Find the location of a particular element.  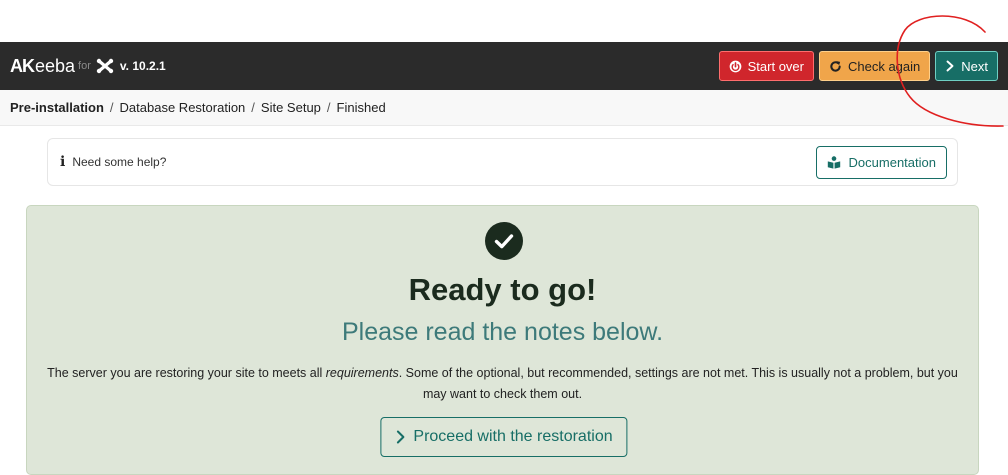

brand-logo: AK eeba for v. 10.2.1 is located at coordinates (88, 66).